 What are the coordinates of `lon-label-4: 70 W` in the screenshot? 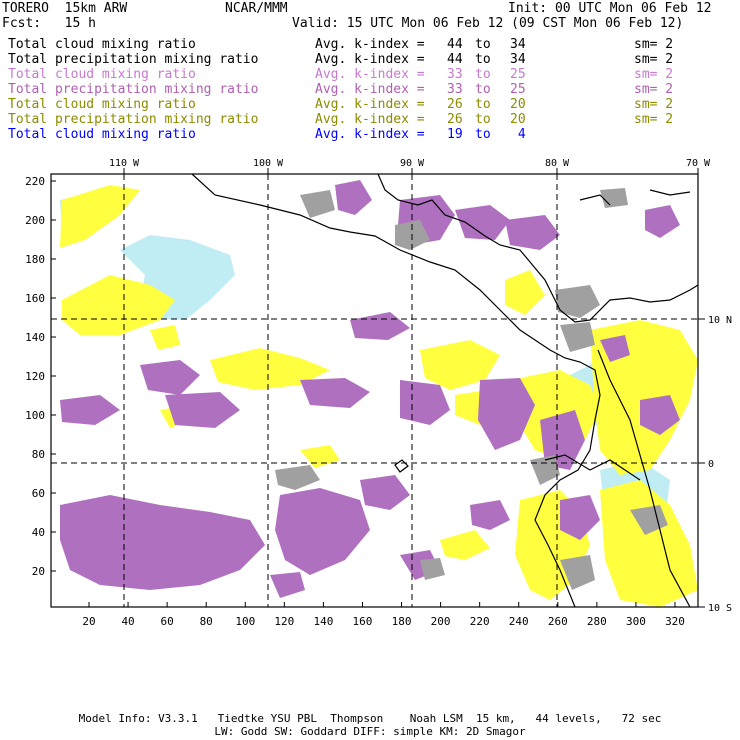 It's located at (698, 163).